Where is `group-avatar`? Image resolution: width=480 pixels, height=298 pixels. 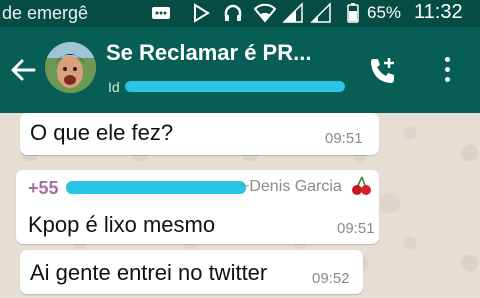
group-avatar is located at coordinates (70, 67).